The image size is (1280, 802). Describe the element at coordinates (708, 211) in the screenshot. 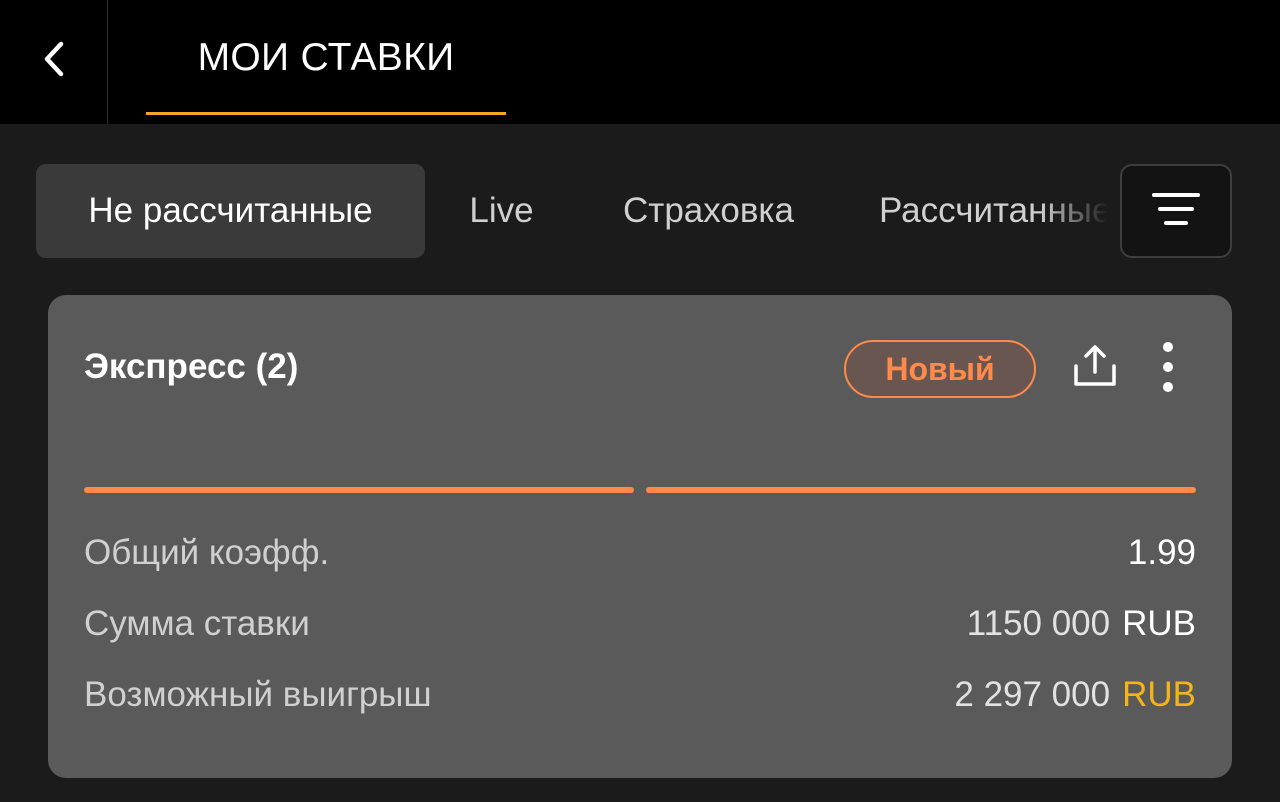

I see `tab-insurance: Страховка` at that location.